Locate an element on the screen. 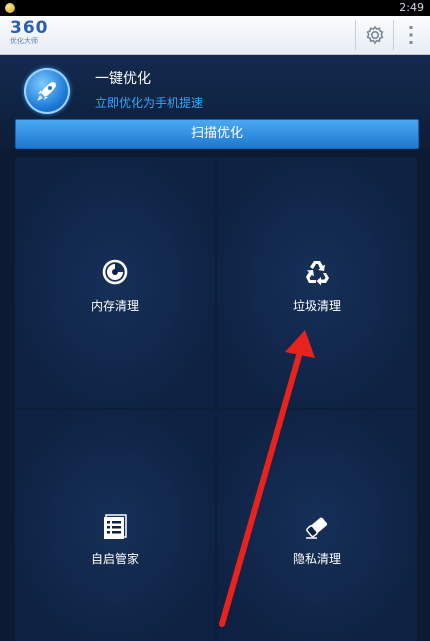 This screenshot has width=430, height=641. app-logo: 360 优化大师 is located at coordinates (29, 32).